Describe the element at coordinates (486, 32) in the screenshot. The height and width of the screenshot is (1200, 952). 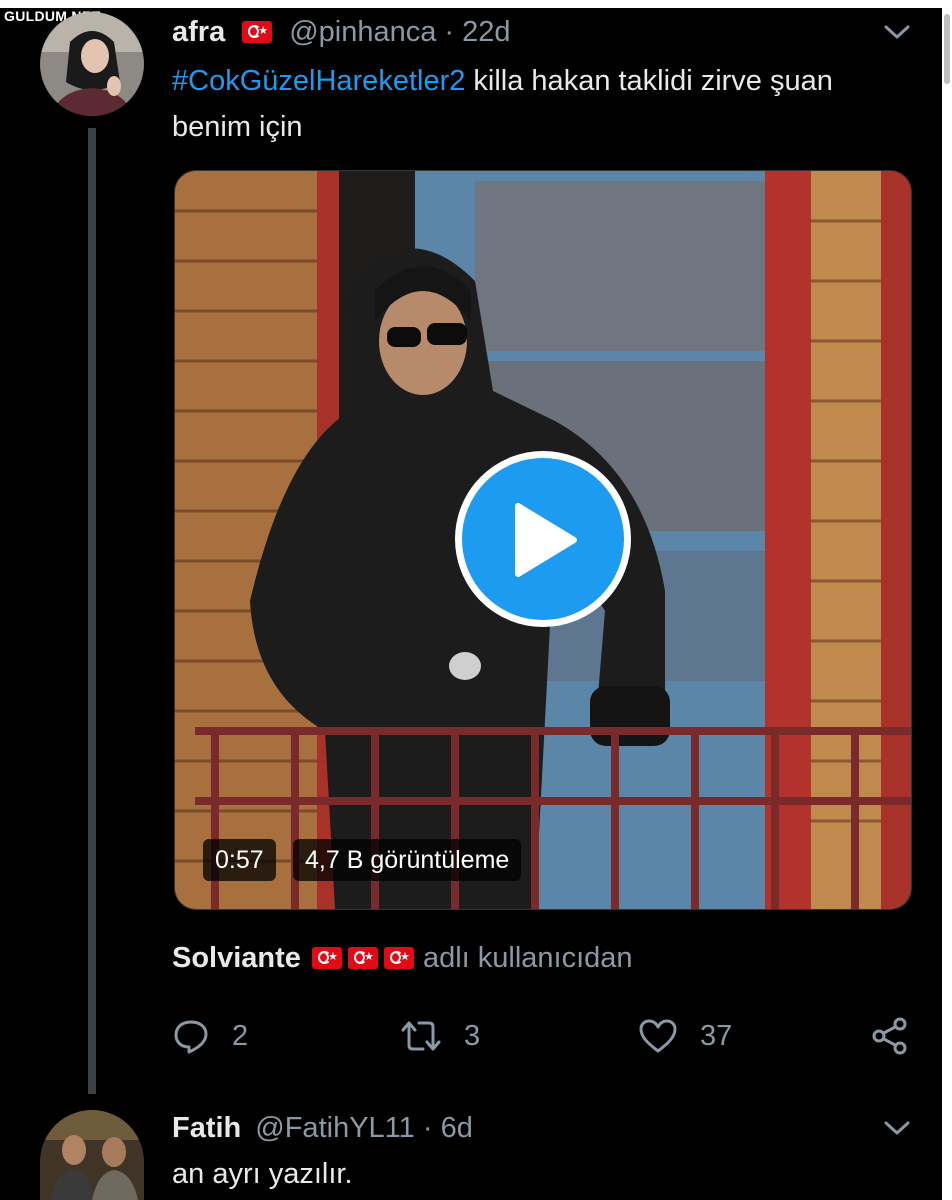
I see `tweet-time: 22d` at that location.